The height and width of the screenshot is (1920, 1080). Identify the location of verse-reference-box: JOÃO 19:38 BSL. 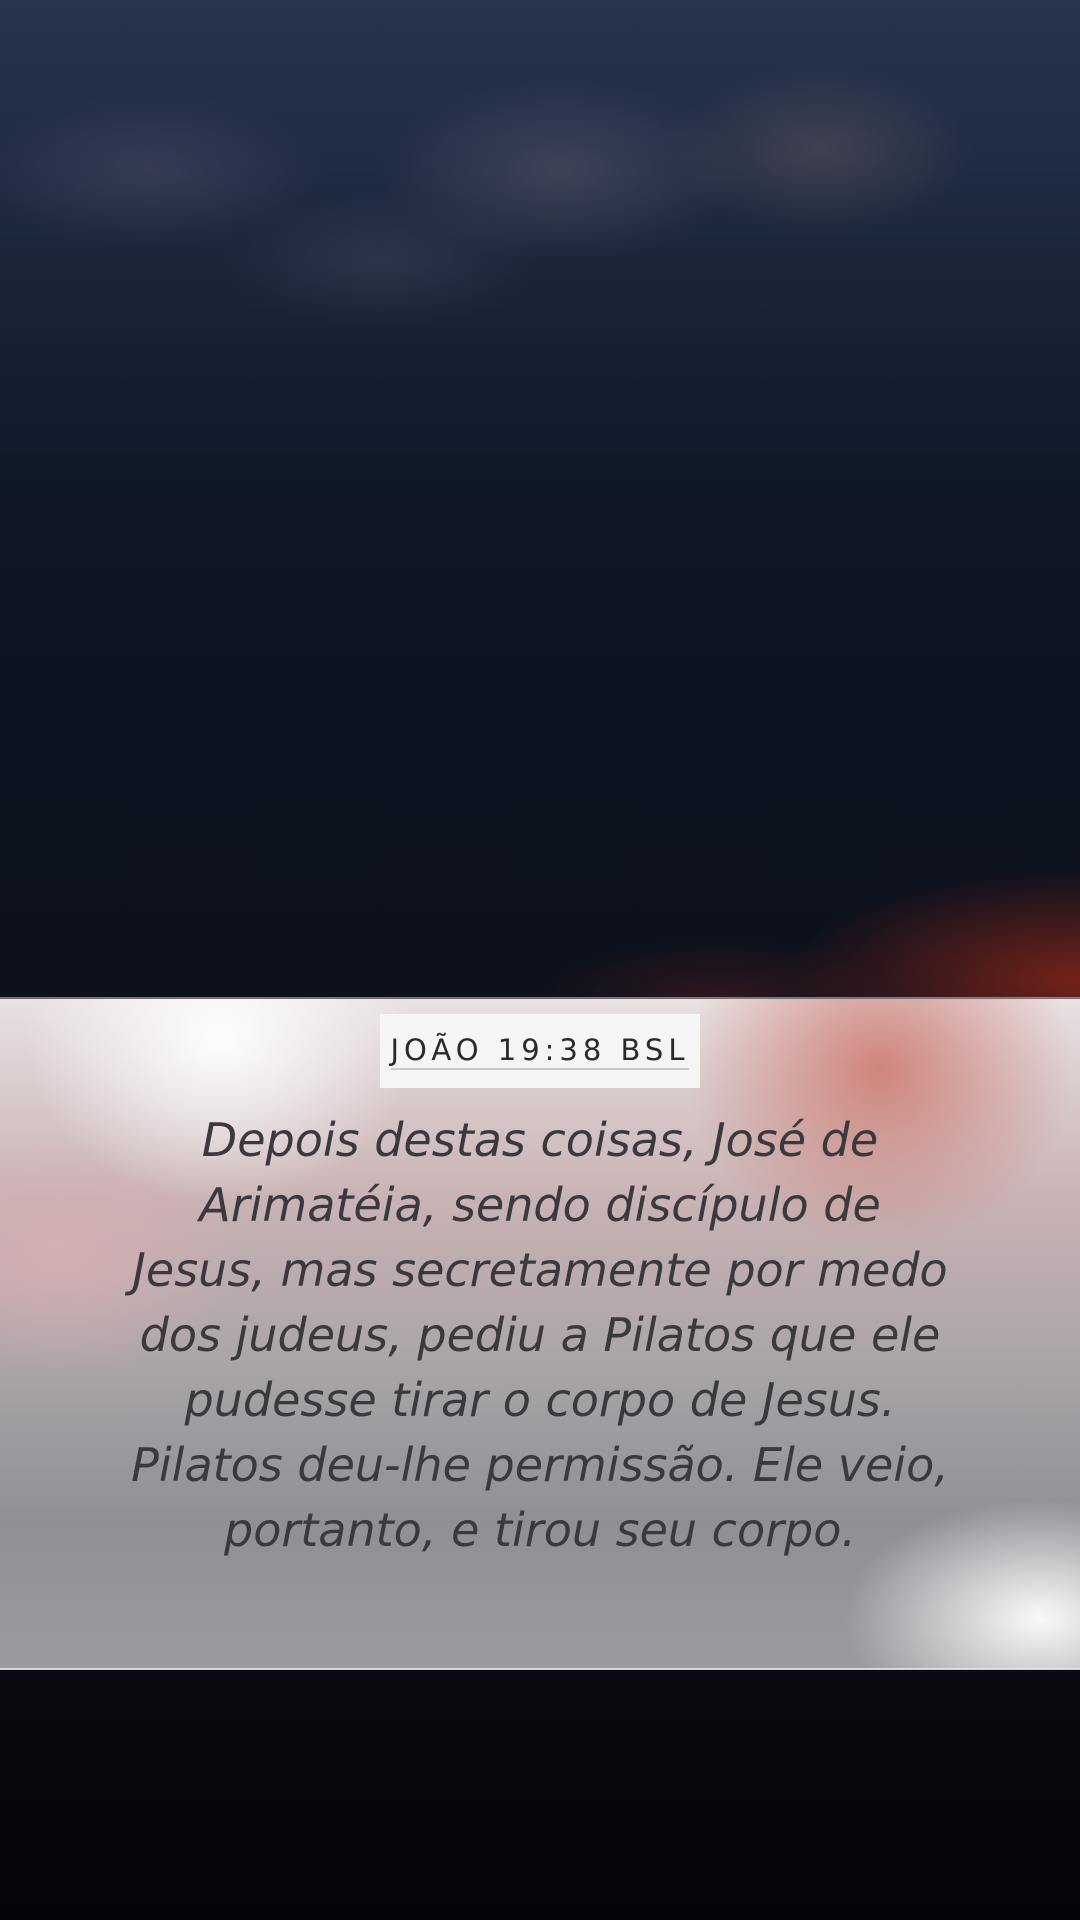
(540, 1051).